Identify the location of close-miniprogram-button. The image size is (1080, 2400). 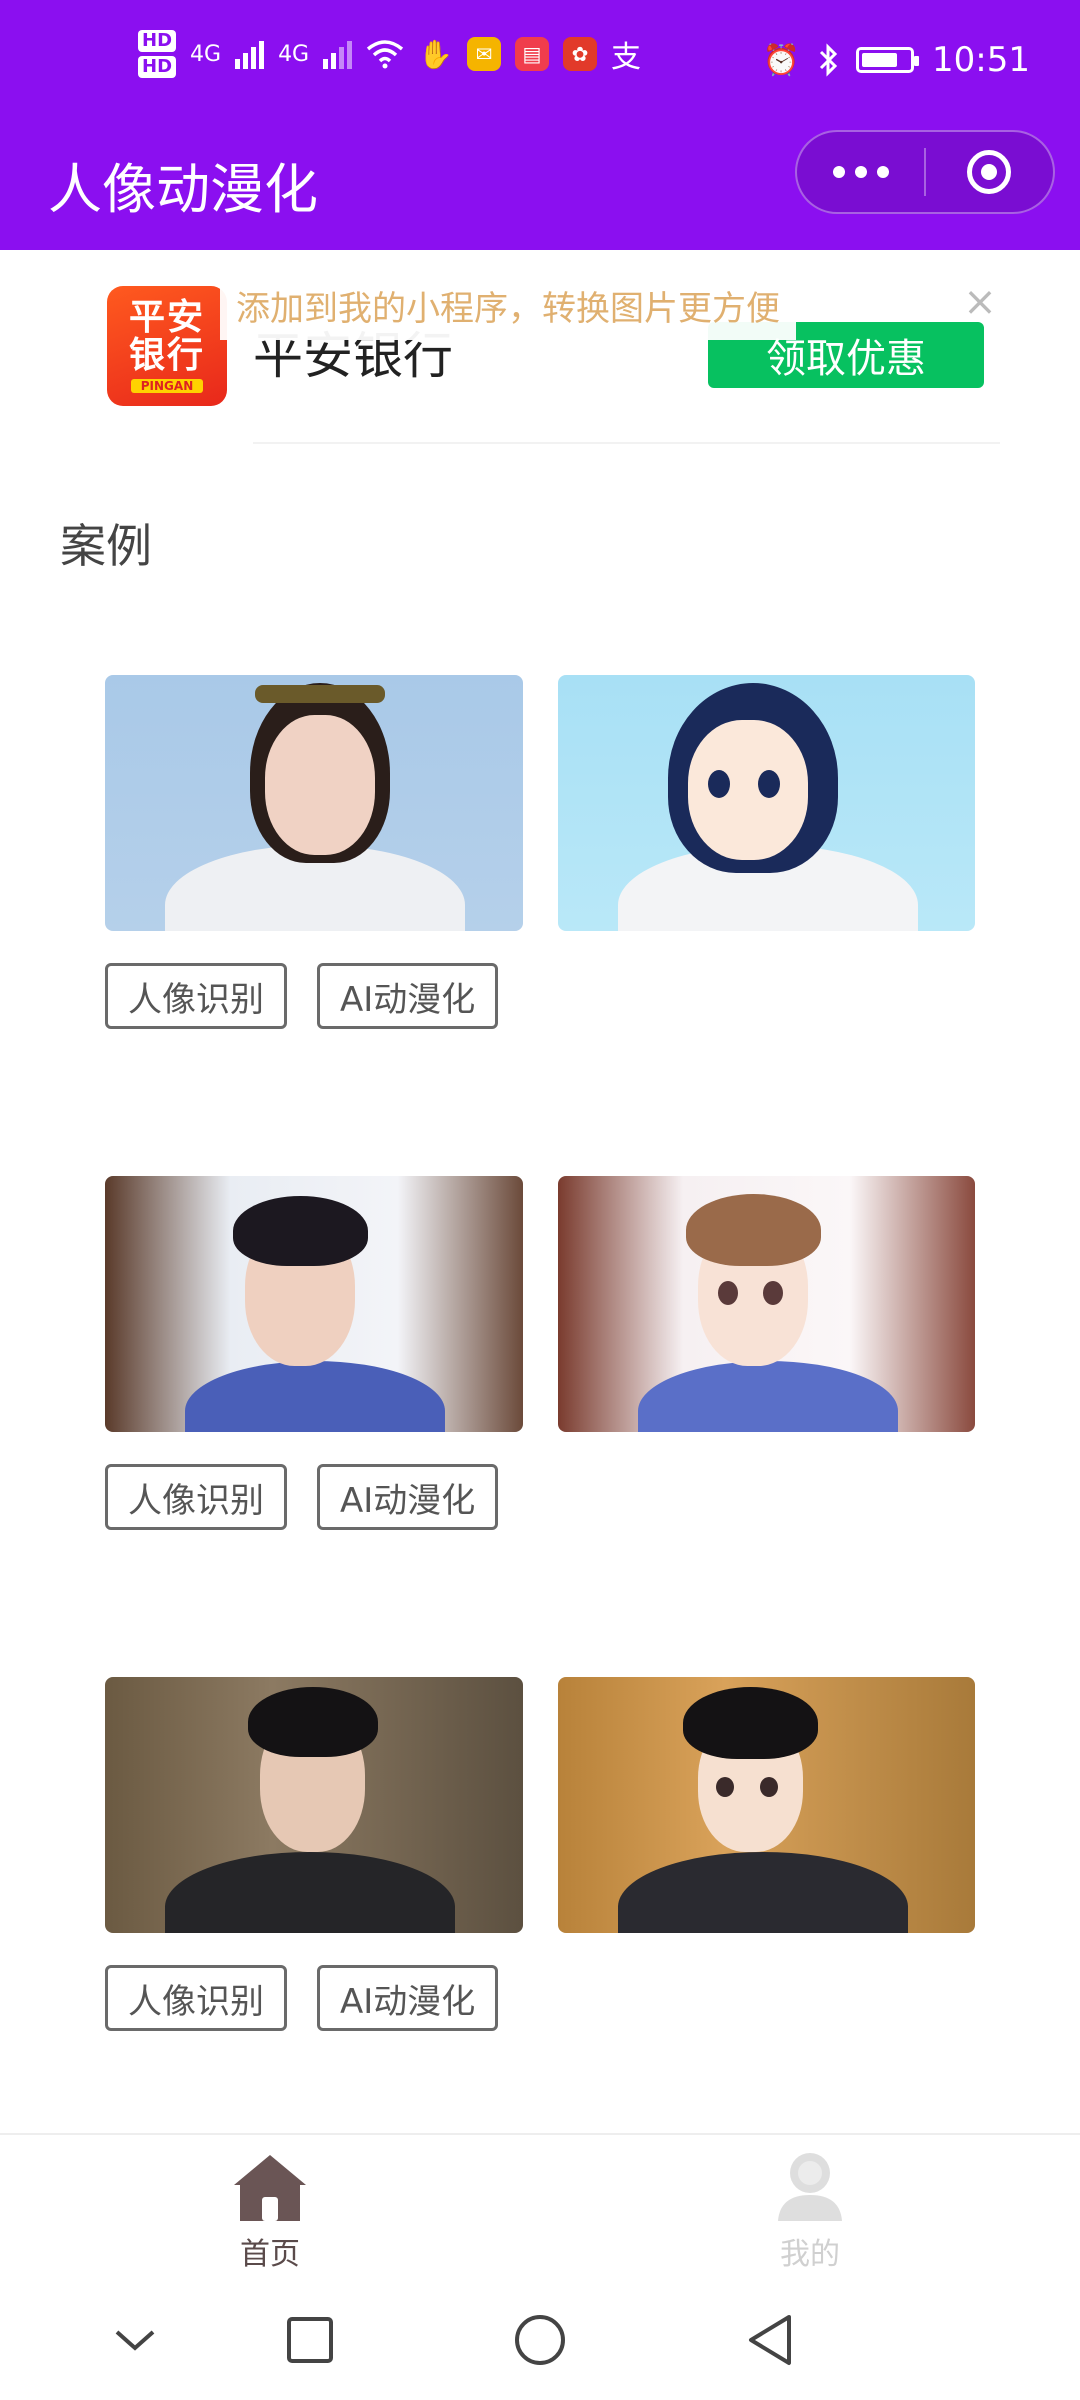
(989, 172).